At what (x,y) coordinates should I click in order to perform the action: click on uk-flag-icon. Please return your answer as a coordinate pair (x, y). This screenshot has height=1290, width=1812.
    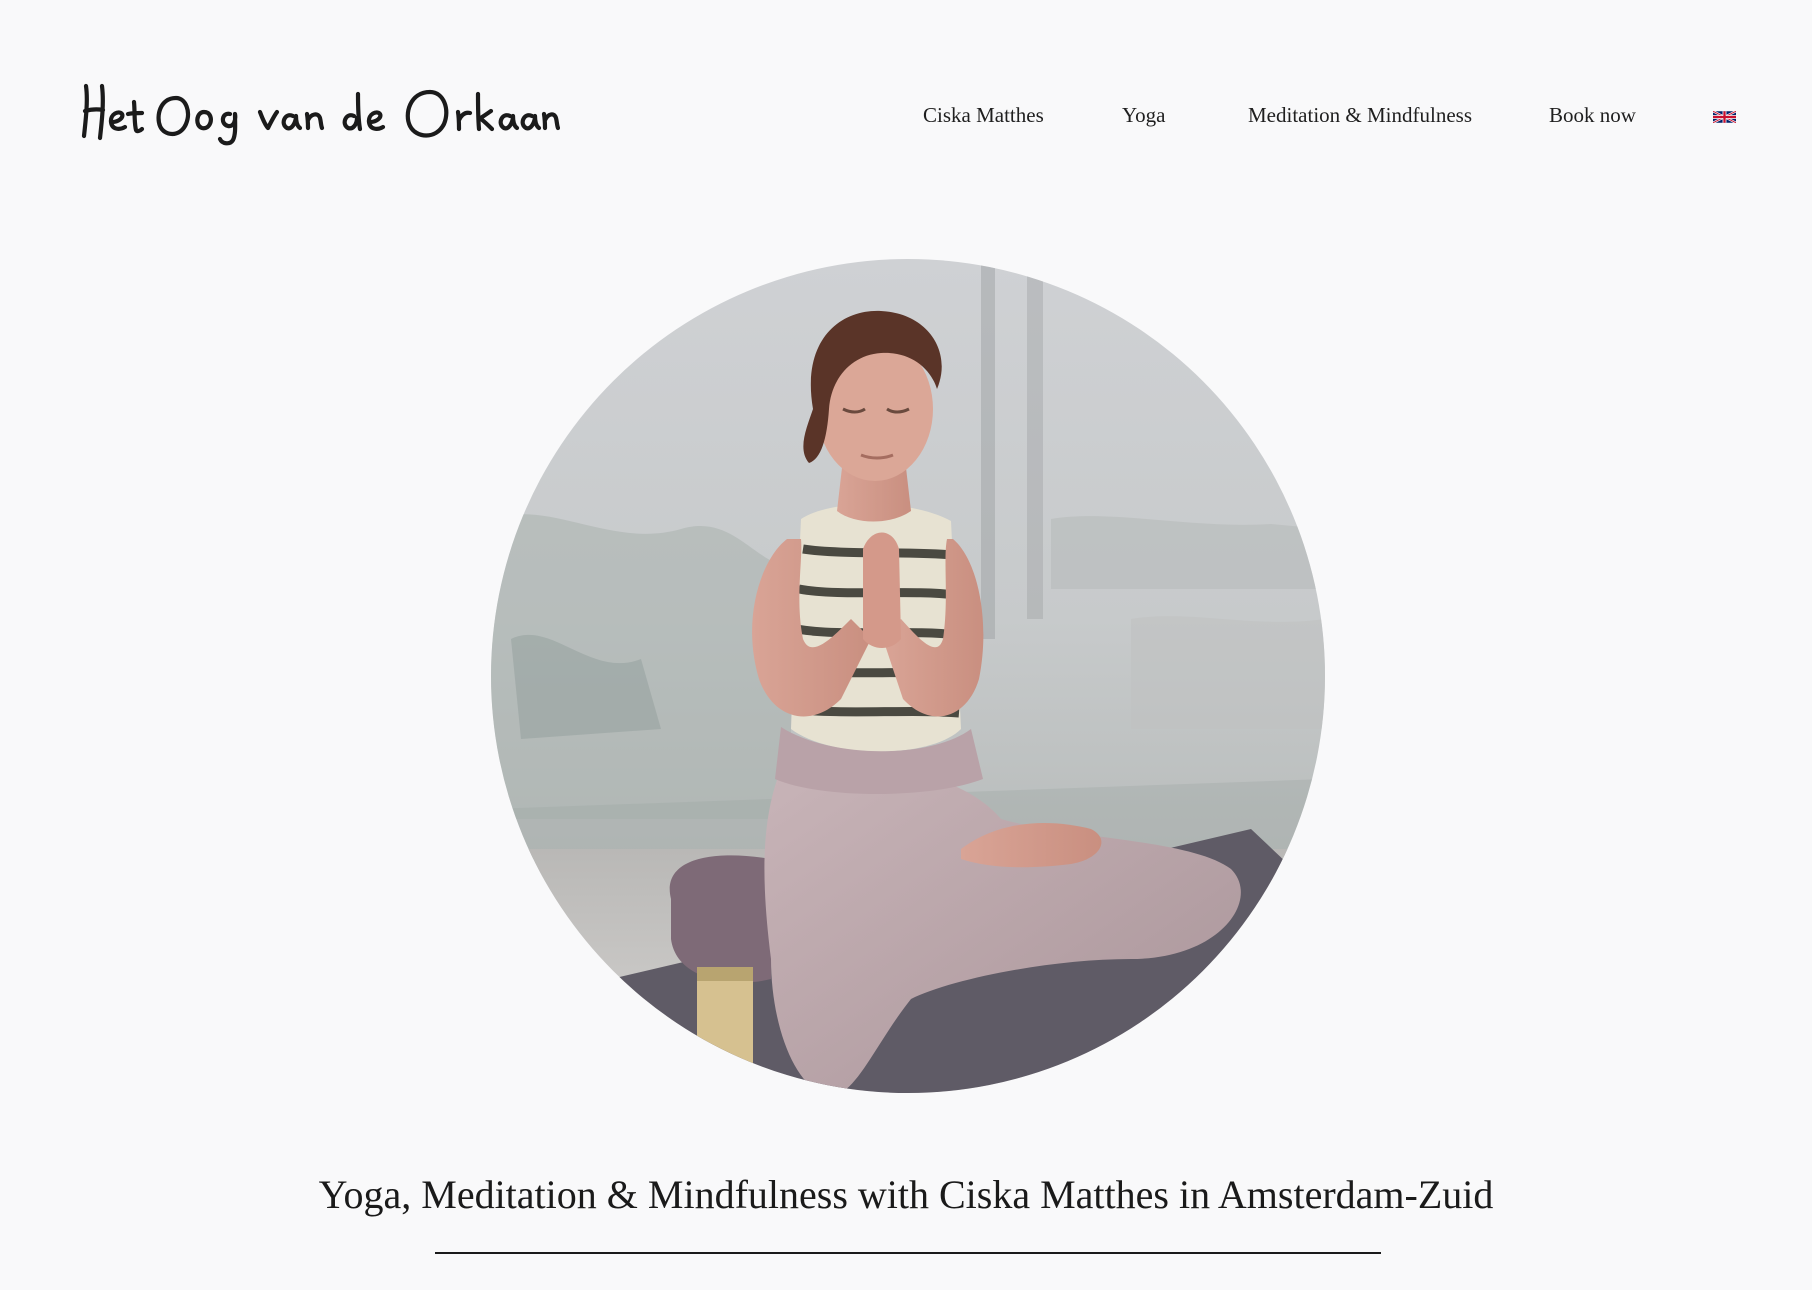
    Looking at the image, I should click on (1724, 117).